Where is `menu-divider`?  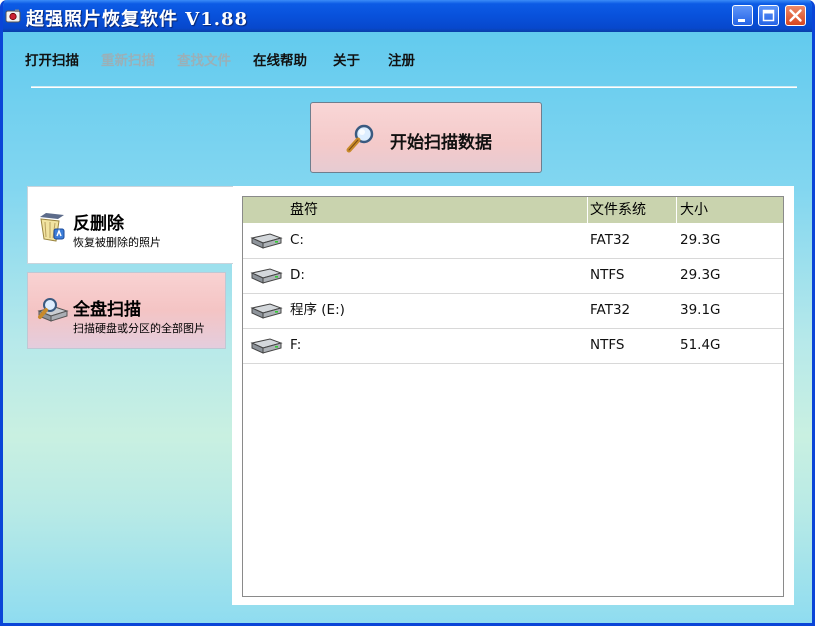 menu-divider is located at coordinates (414, 87).